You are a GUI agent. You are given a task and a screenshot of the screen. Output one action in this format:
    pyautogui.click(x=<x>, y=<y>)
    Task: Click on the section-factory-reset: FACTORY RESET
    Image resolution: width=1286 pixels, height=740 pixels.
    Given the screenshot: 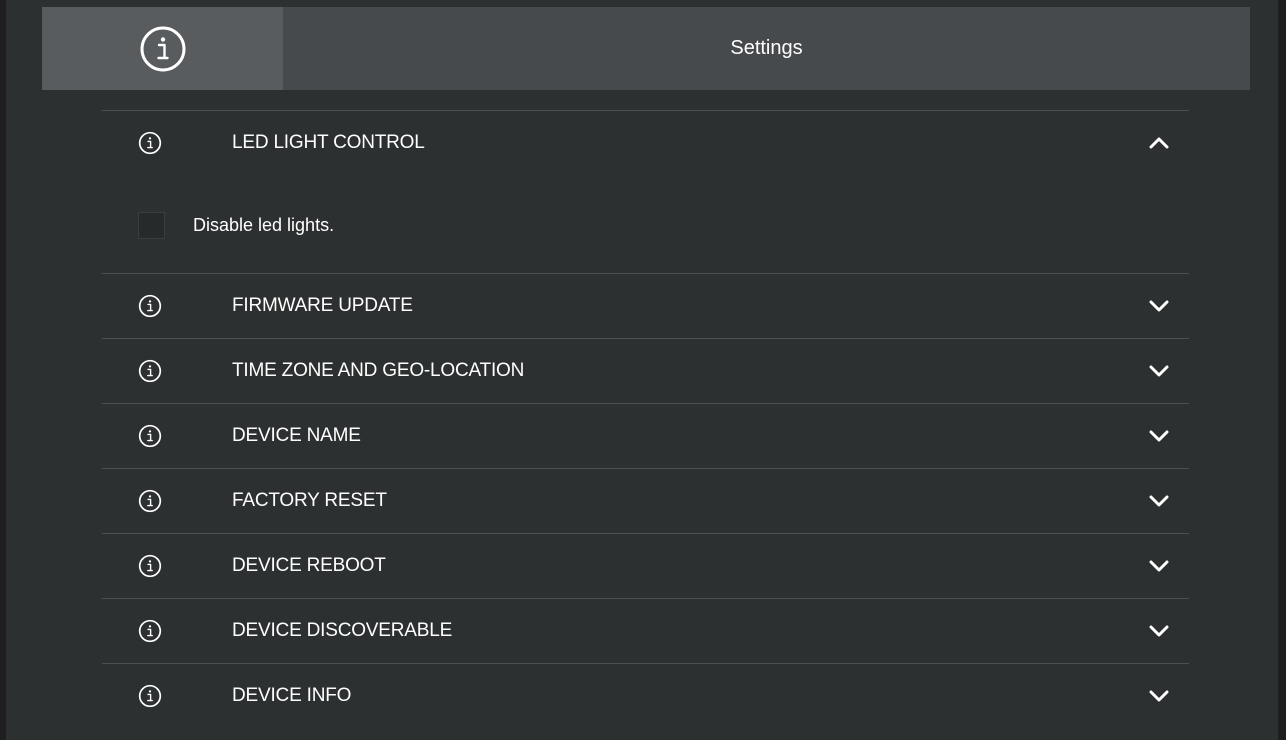 What is the action you would take?
    pyautogui.click(x=645, y=500)
    